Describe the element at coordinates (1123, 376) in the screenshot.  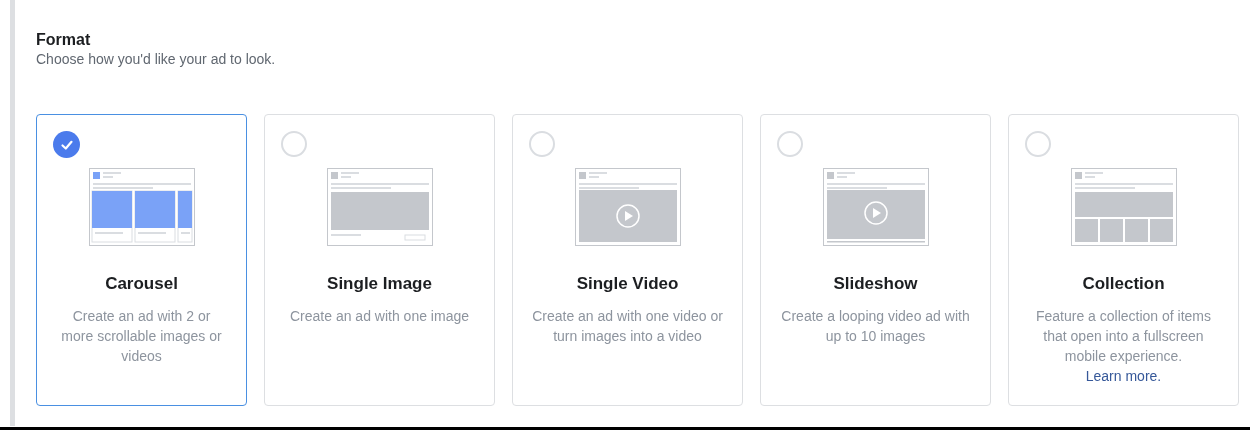
I see `learn-more-link: Learn more.` at that location.